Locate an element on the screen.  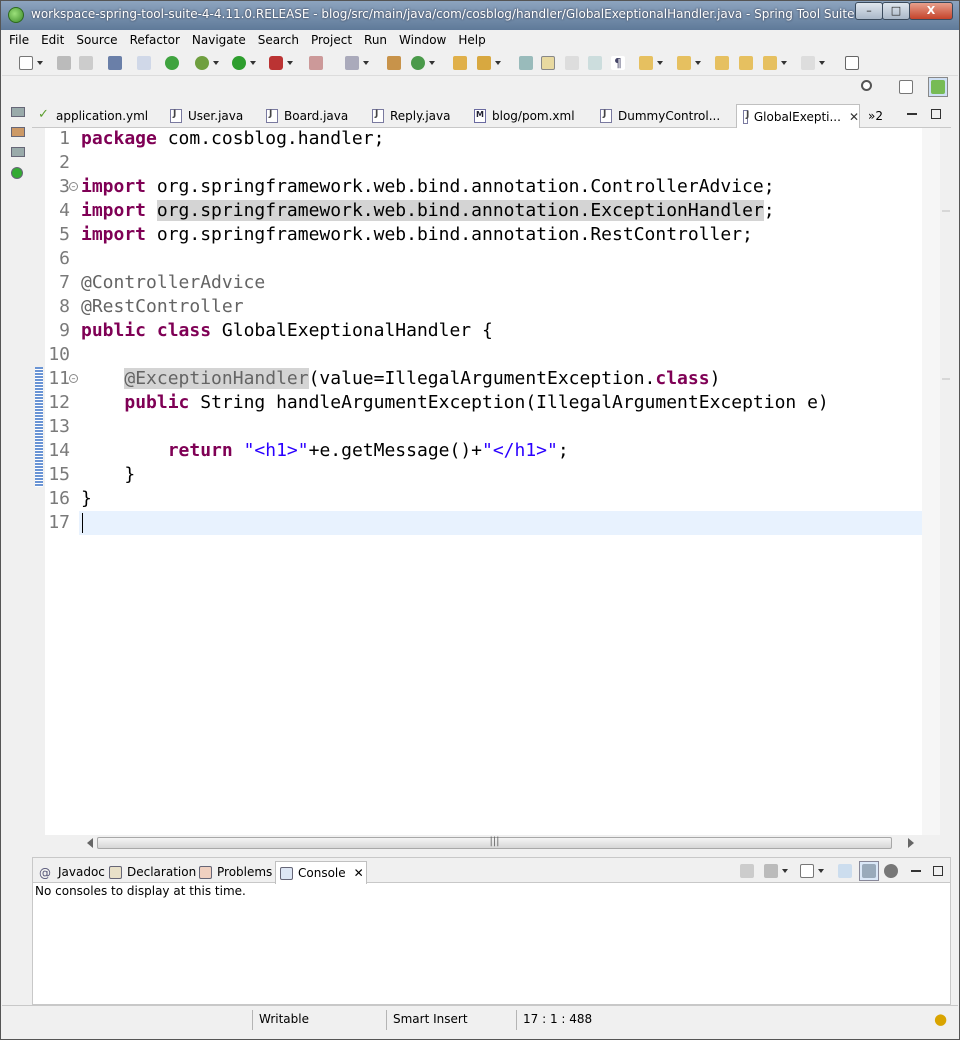
menu-navigate: Navigate is located at coordinates (219, 40).